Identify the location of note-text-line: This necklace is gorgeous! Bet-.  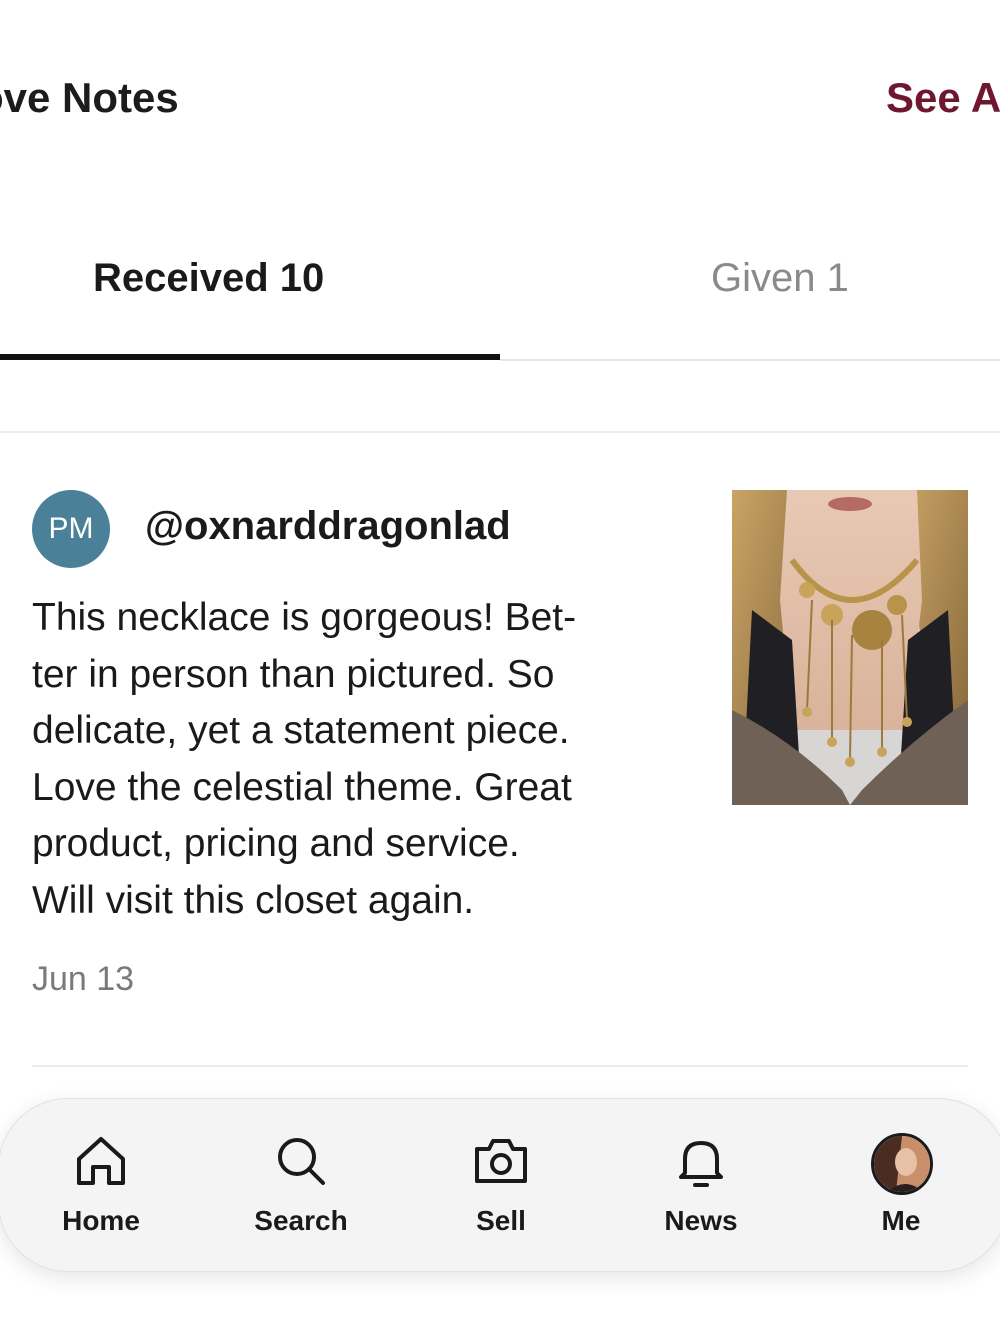
(304, 617).